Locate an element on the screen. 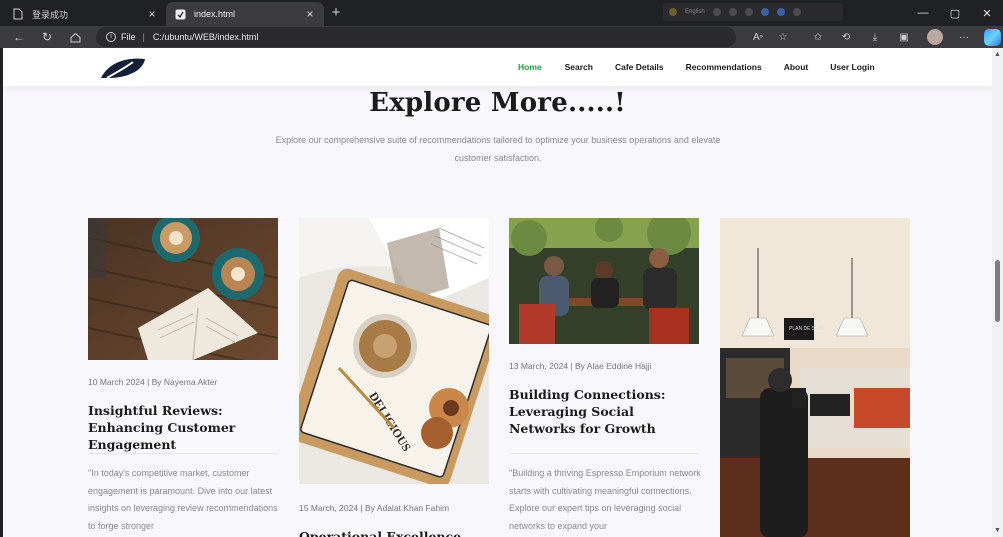 The height and width of the screenshot is (537, 1003). window-controls: — ▢ ✕ is located at coordinates (955, 13).